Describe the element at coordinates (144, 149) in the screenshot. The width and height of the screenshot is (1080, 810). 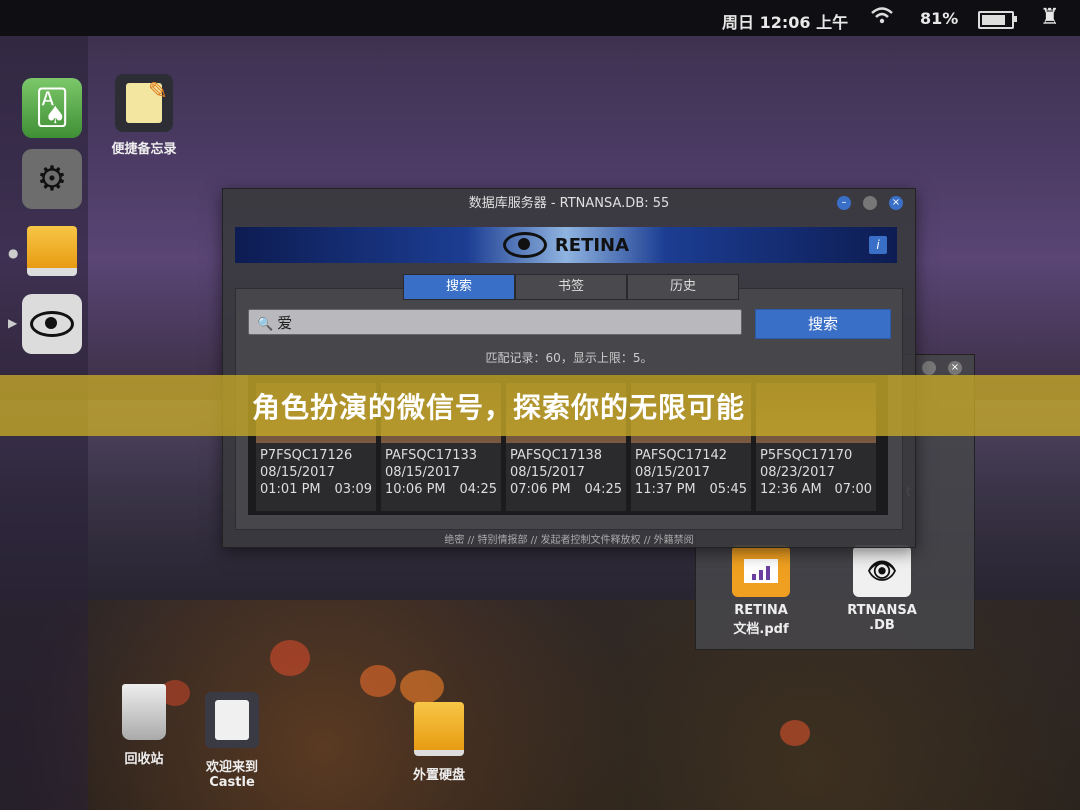
I see `notes-label: 便捷备忘录` at that location.